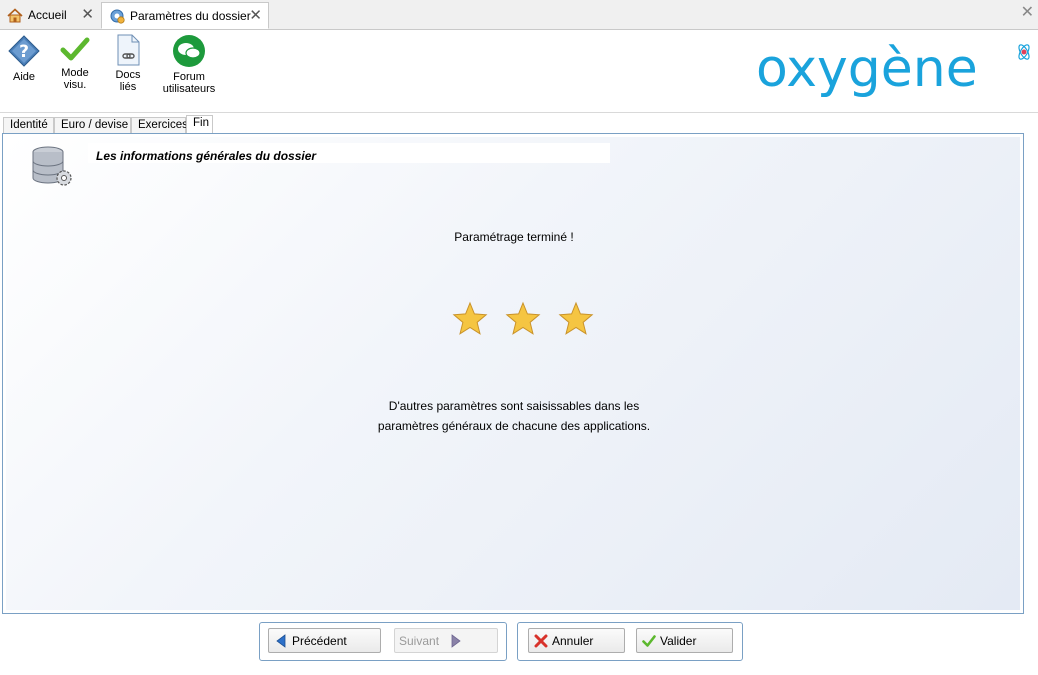  I want to click on tab-identite-label: Identité, so click(29, 125).